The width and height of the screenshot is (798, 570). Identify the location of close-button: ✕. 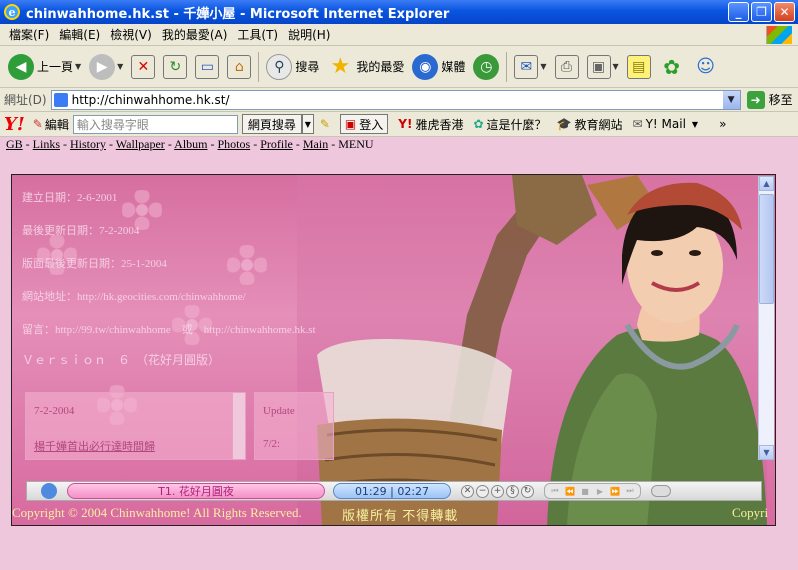
(784, 12).